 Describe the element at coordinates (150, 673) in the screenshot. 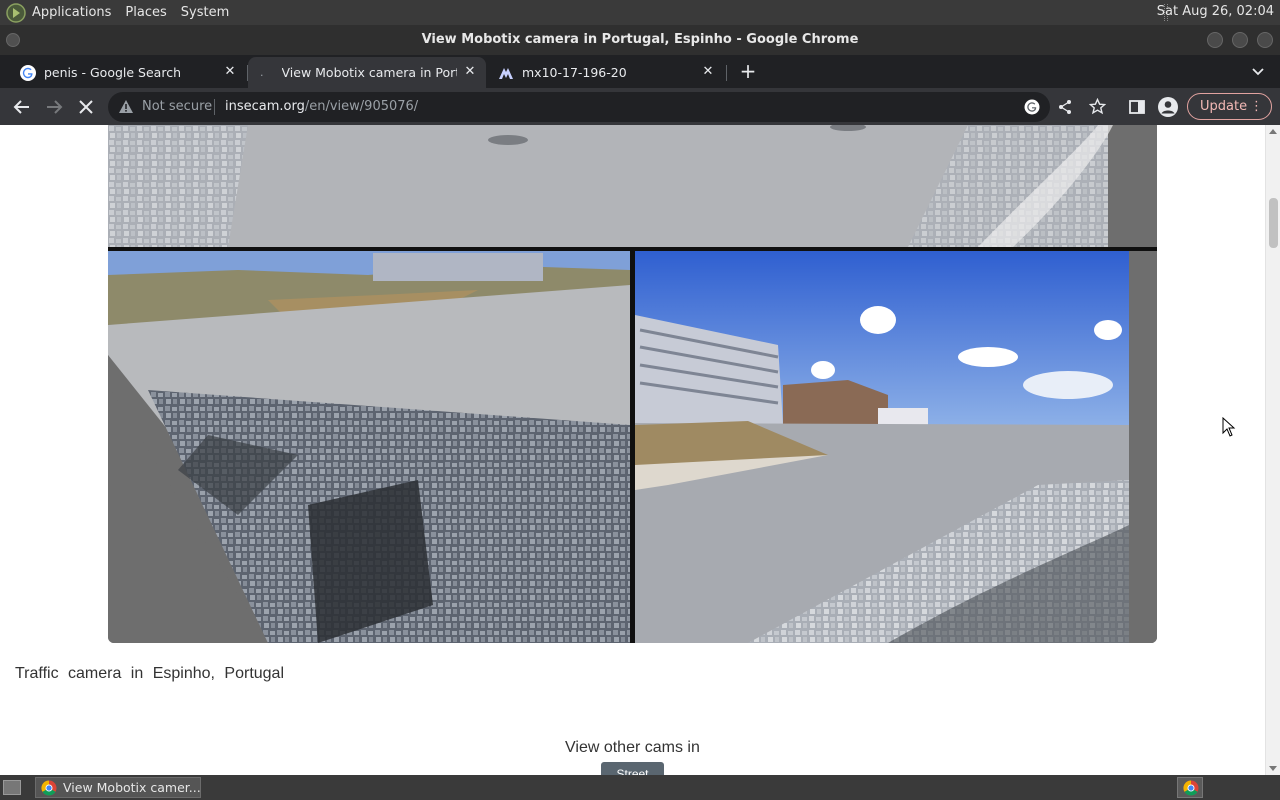

I see `camera-caption: Traffic camera in Espinho, Portugal` at that location.